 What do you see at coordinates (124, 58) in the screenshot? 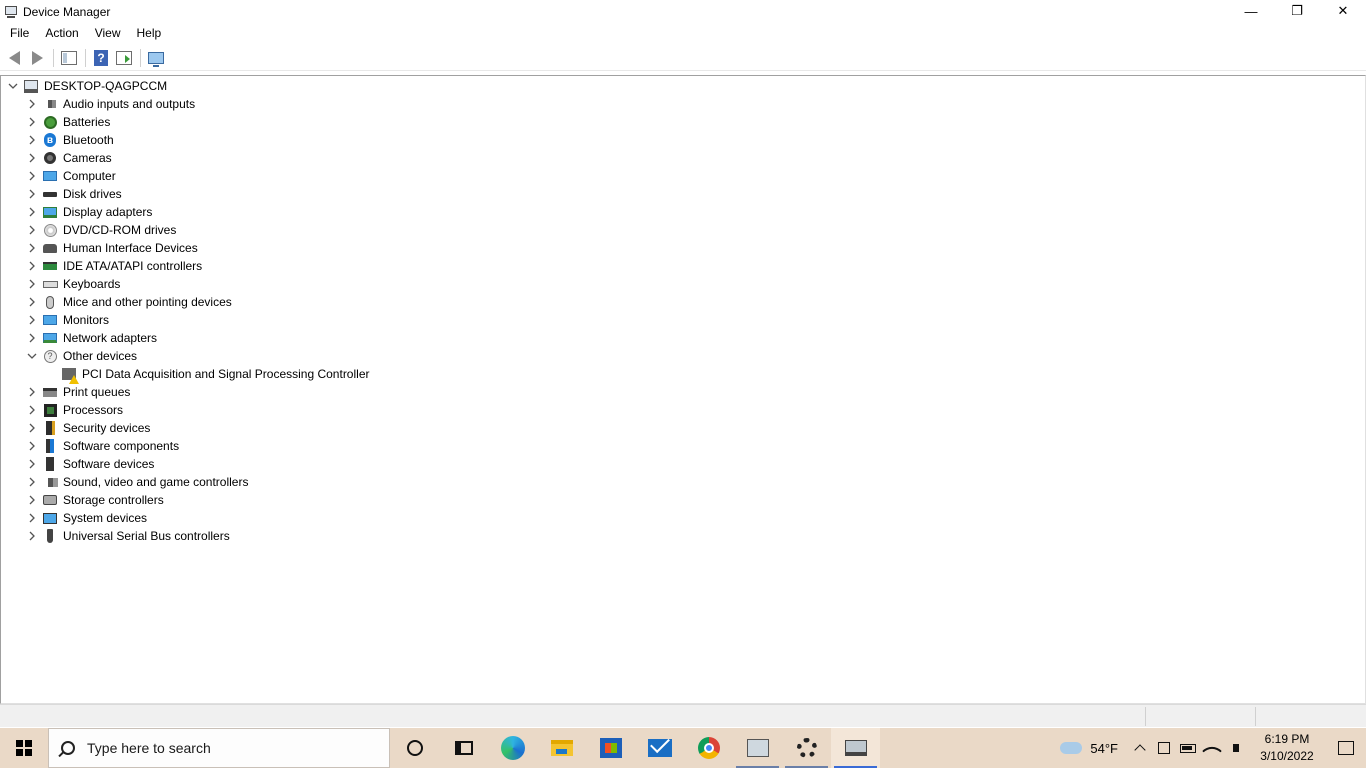
I see `update-driver-button` at bounding box center [124, 58].